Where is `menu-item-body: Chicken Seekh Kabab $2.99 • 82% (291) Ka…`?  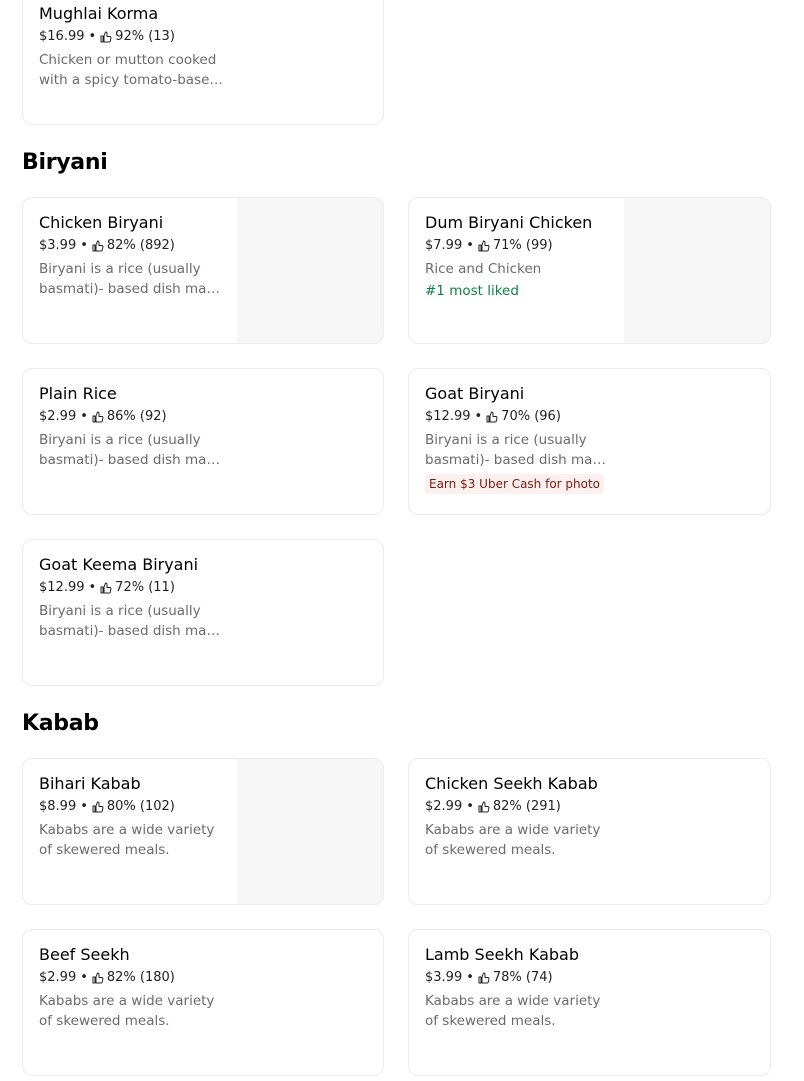 menu-item-body: Chicken Seekh Kabab $2.99 • 82% (291) Ka… is located at coordinates (532, 816).